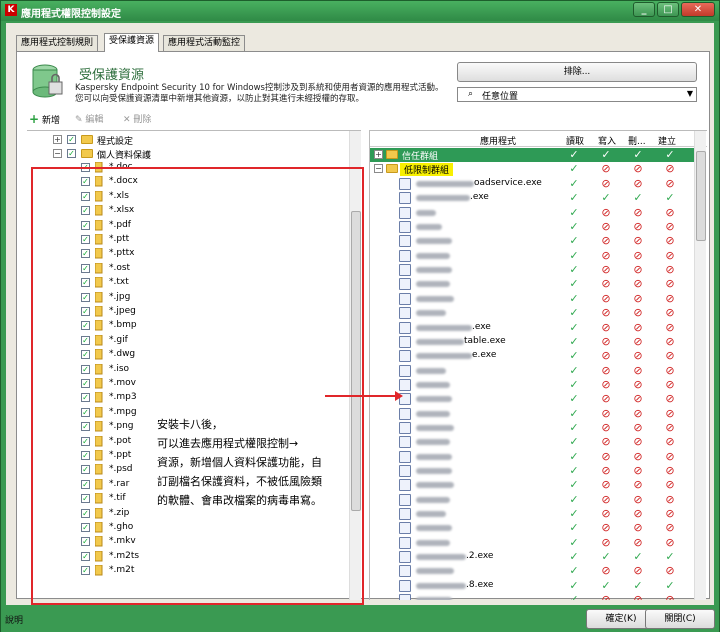  Describe the element at coordinates (186, 355) in the screenshot. I see `tree-node-extension: ✓ *.dwg` at that location.